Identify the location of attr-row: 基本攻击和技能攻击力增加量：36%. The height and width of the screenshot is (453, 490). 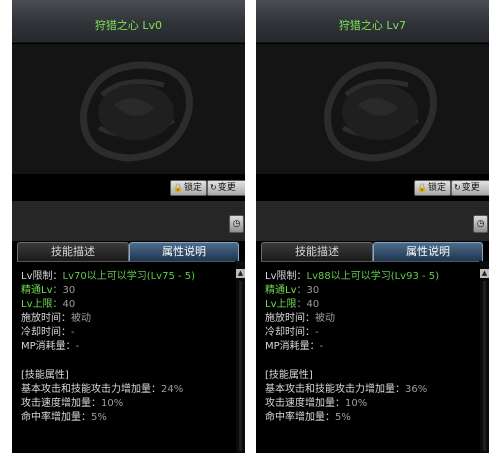
(346, 389).